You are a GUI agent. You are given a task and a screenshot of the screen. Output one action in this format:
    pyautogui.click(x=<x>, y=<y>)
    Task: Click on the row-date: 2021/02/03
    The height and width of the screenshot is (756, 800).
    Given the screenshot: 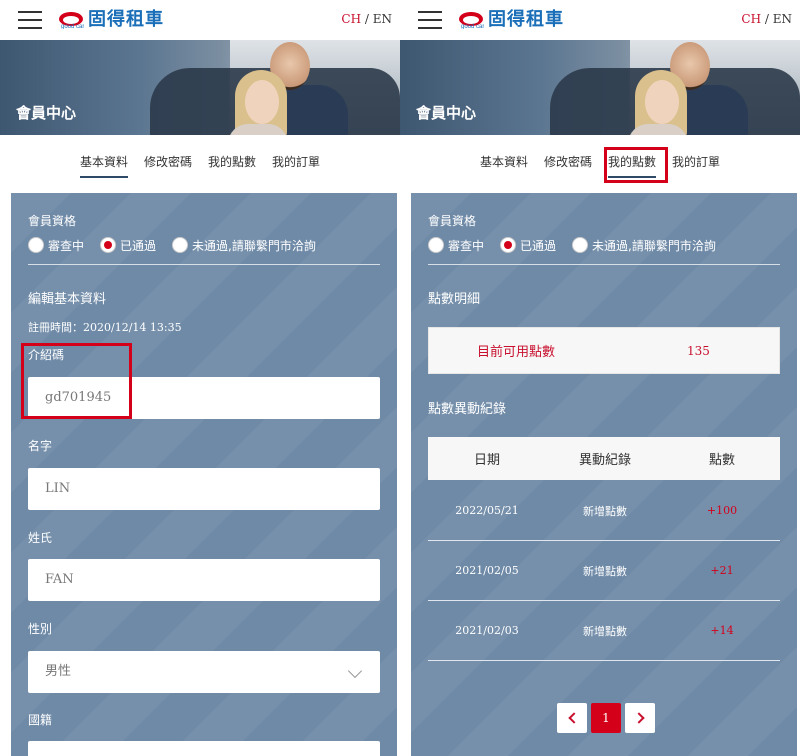 What is the action you would take?
    pyautogui.click(x=487, y=630)
    